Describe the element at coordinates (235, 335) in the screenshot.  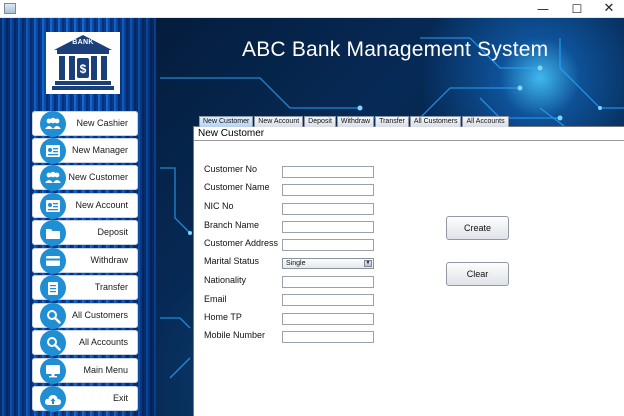
I see `mobile-number-label: Mobile Number` at that location.